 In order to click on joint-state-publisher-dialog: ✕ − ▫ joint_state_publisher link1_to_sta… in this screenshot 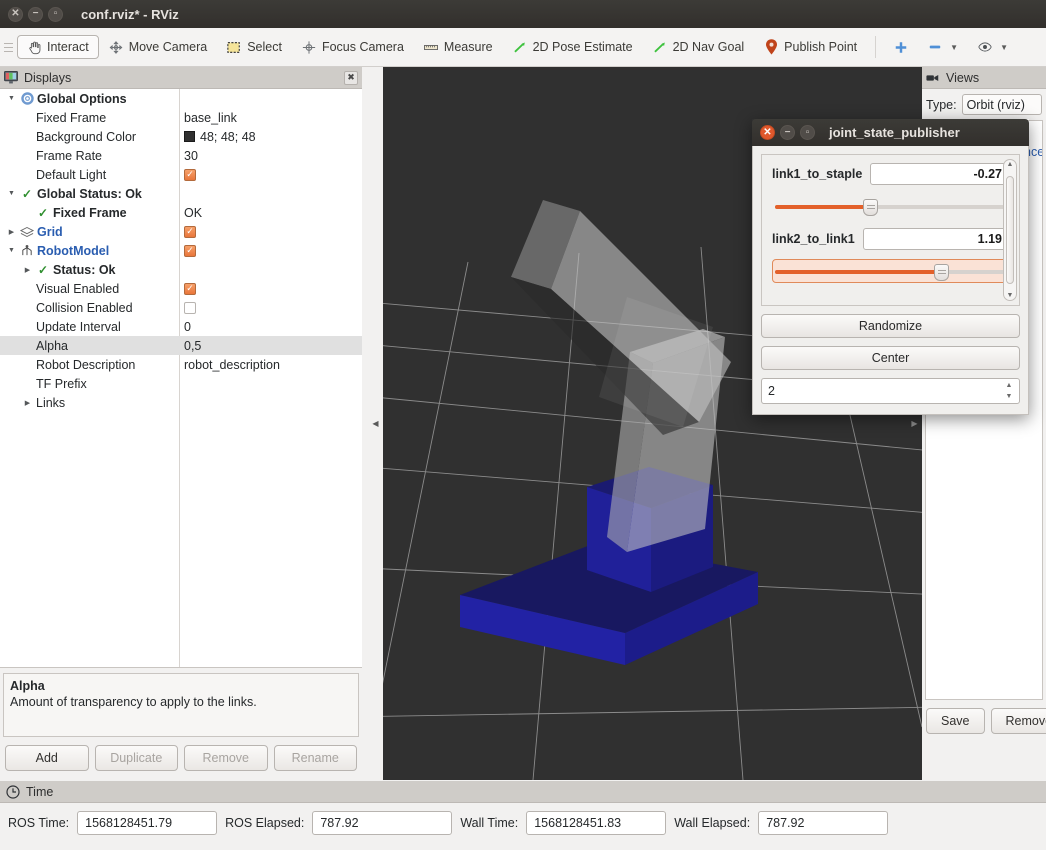, I will do `click(890, 267)`.